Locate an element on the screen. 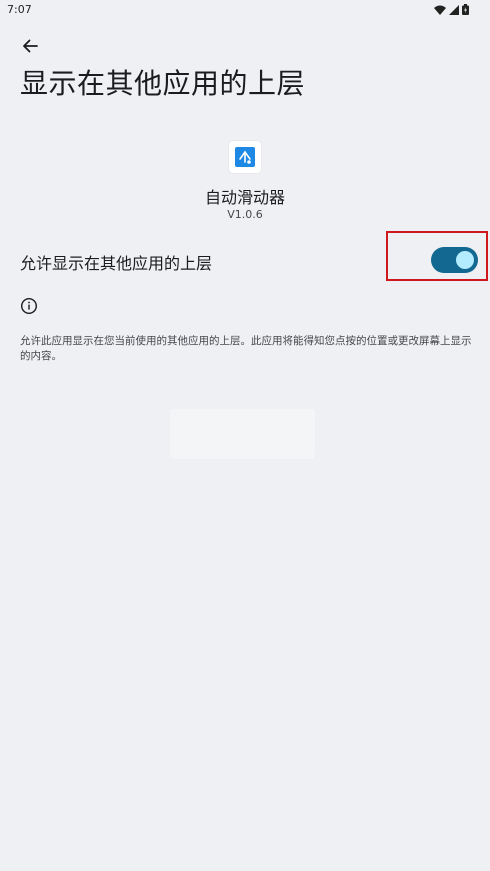 The height and width of the screenshot is (871, 490). battery-icon is located at coordinates (465, 9).